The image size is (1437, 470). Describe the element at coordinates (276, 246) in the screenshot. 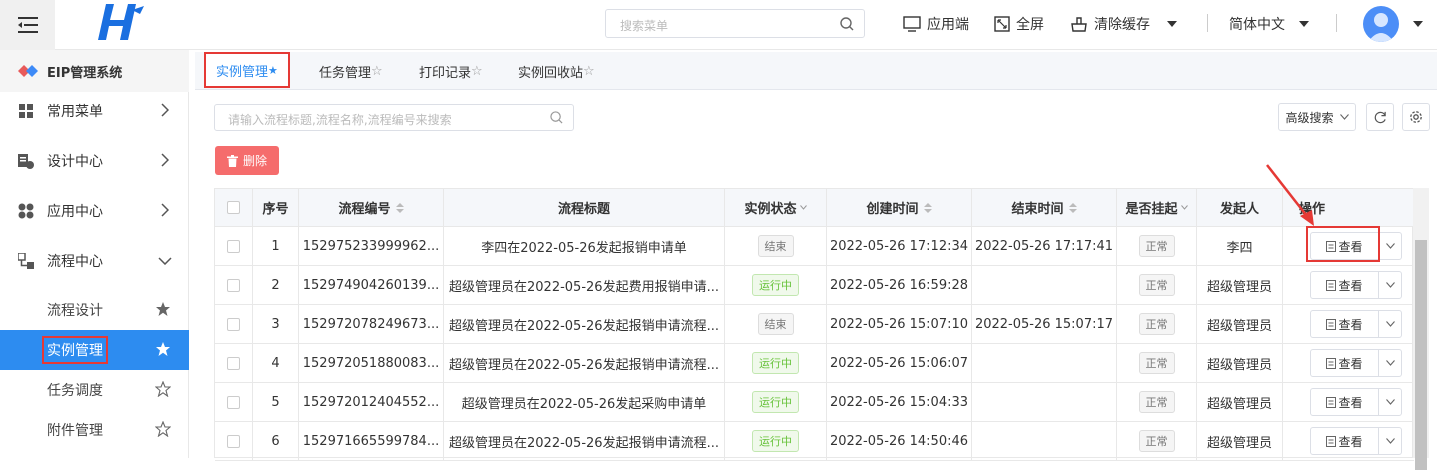

I see `table-cell-no: 1` at that location.